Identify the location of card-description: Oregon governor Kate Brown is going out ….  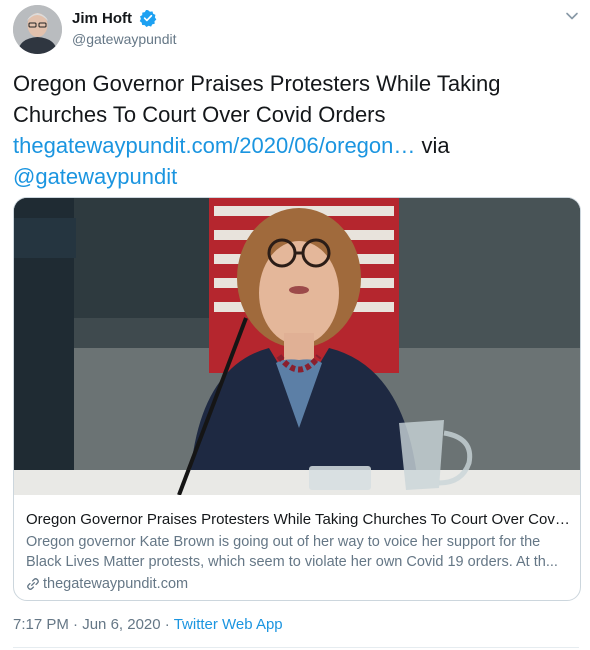
(292, 552).